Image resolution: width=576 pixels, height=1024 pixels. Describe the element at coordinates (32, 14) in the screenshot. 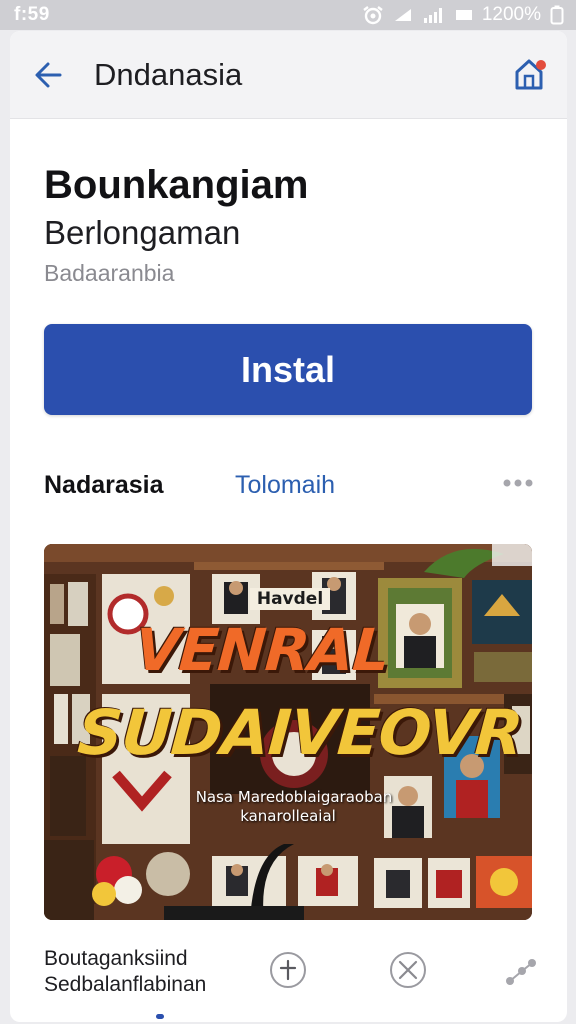

I see `status-time: f:59` at that location.